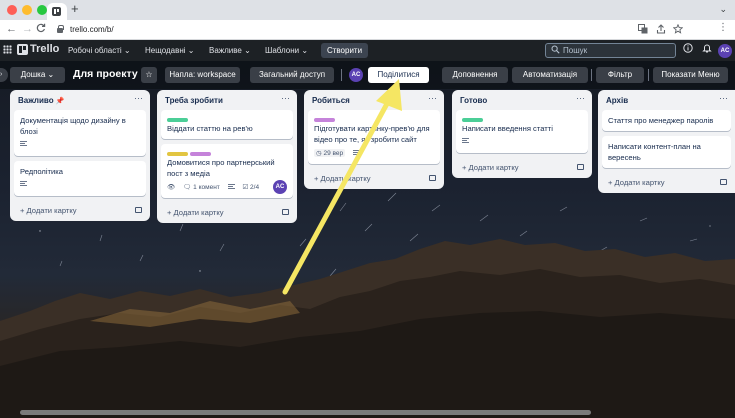 The width and height of the screenshot is (735, 418). I want to click on label-yellow, so click(177, 154).